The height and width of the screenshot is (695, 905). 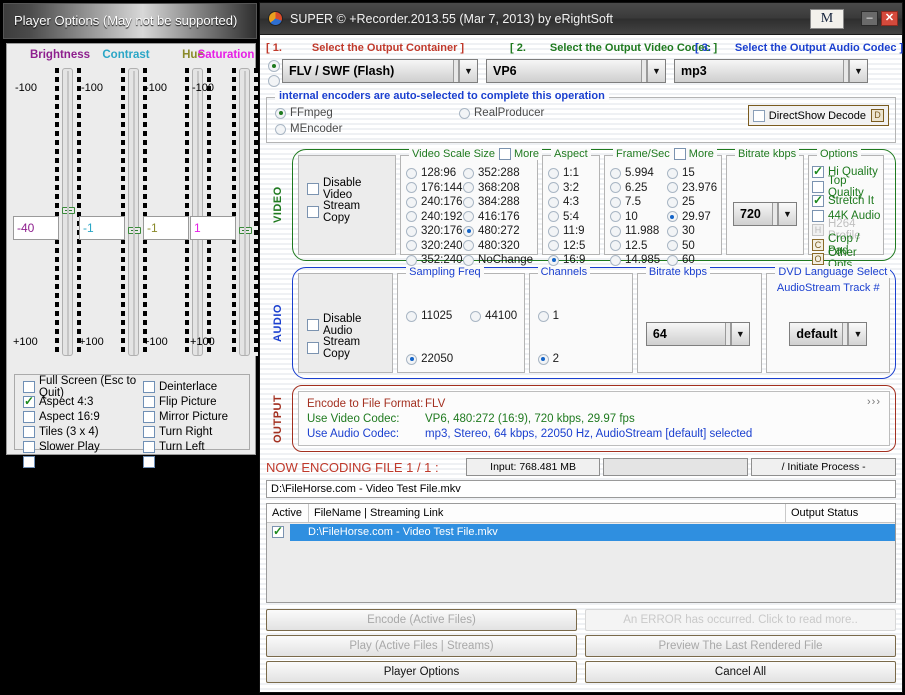 I want to click on checkbox-audio-stream-copy: Stream Copy, so click(x=346, y=348).